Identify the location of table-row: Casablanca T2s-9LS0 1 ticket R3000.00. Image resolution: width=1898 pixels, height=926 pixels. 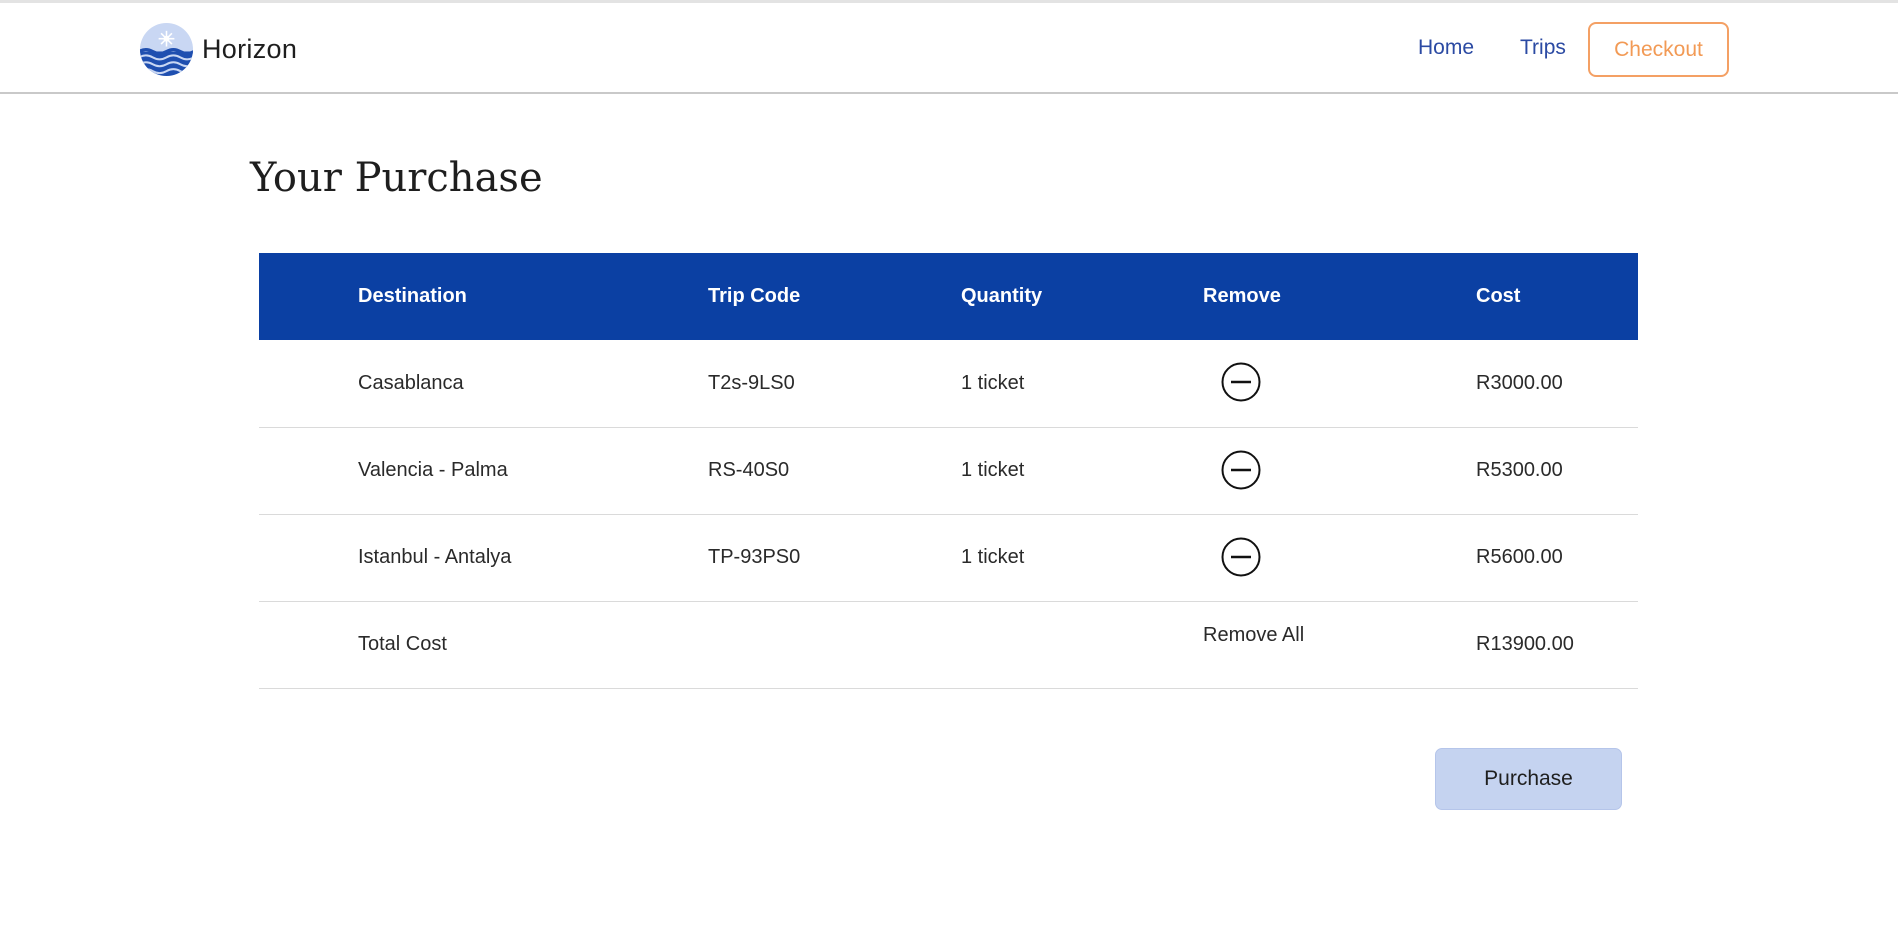
(948, 384).